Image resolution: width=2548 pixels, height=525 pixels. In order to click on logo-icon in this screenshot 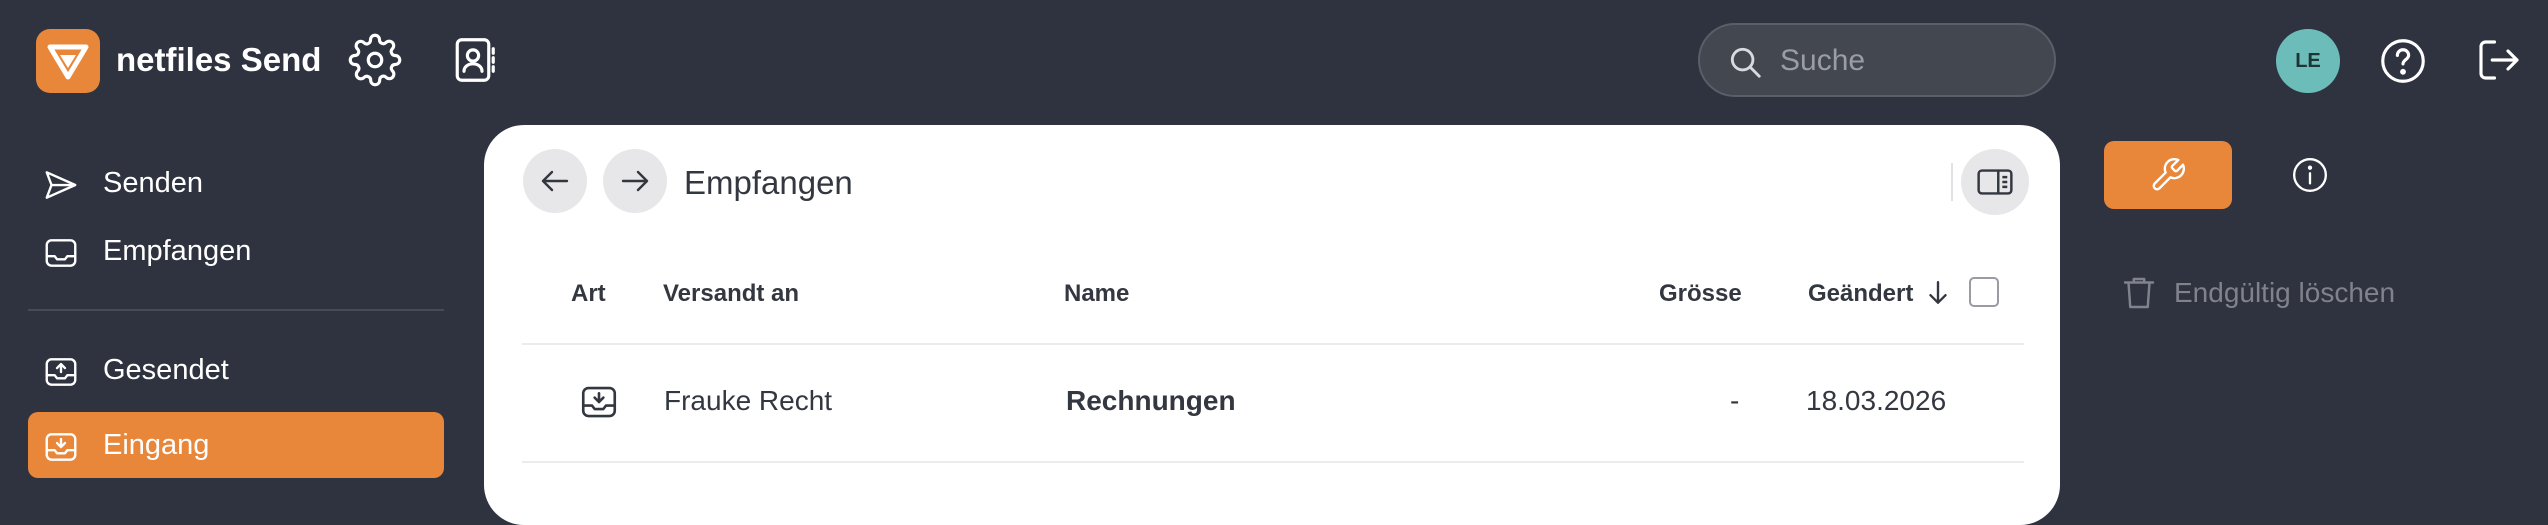, I will do `click(68, 62)`.